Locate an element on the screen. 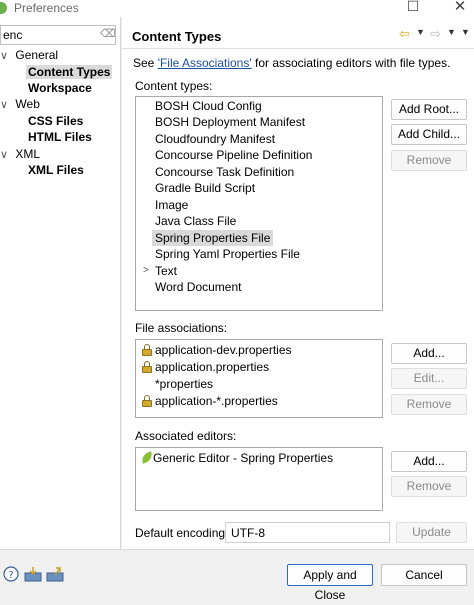  tree-item-content-types: Content Types is located at coordinates (69, 72).